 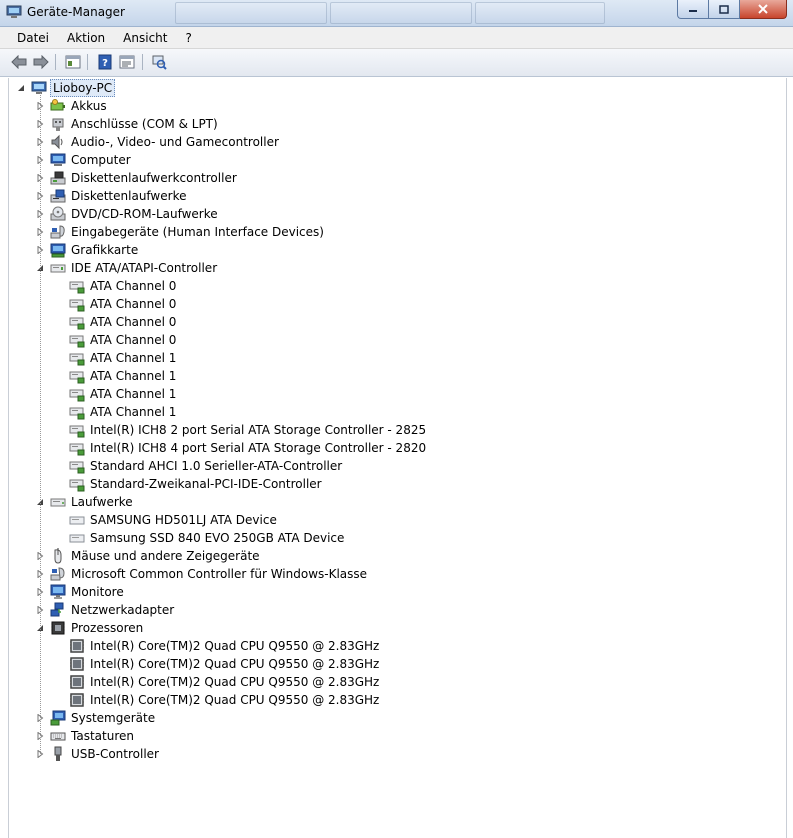 I want to click on tree-category: Tastaturen, so click(x=93, y=736).